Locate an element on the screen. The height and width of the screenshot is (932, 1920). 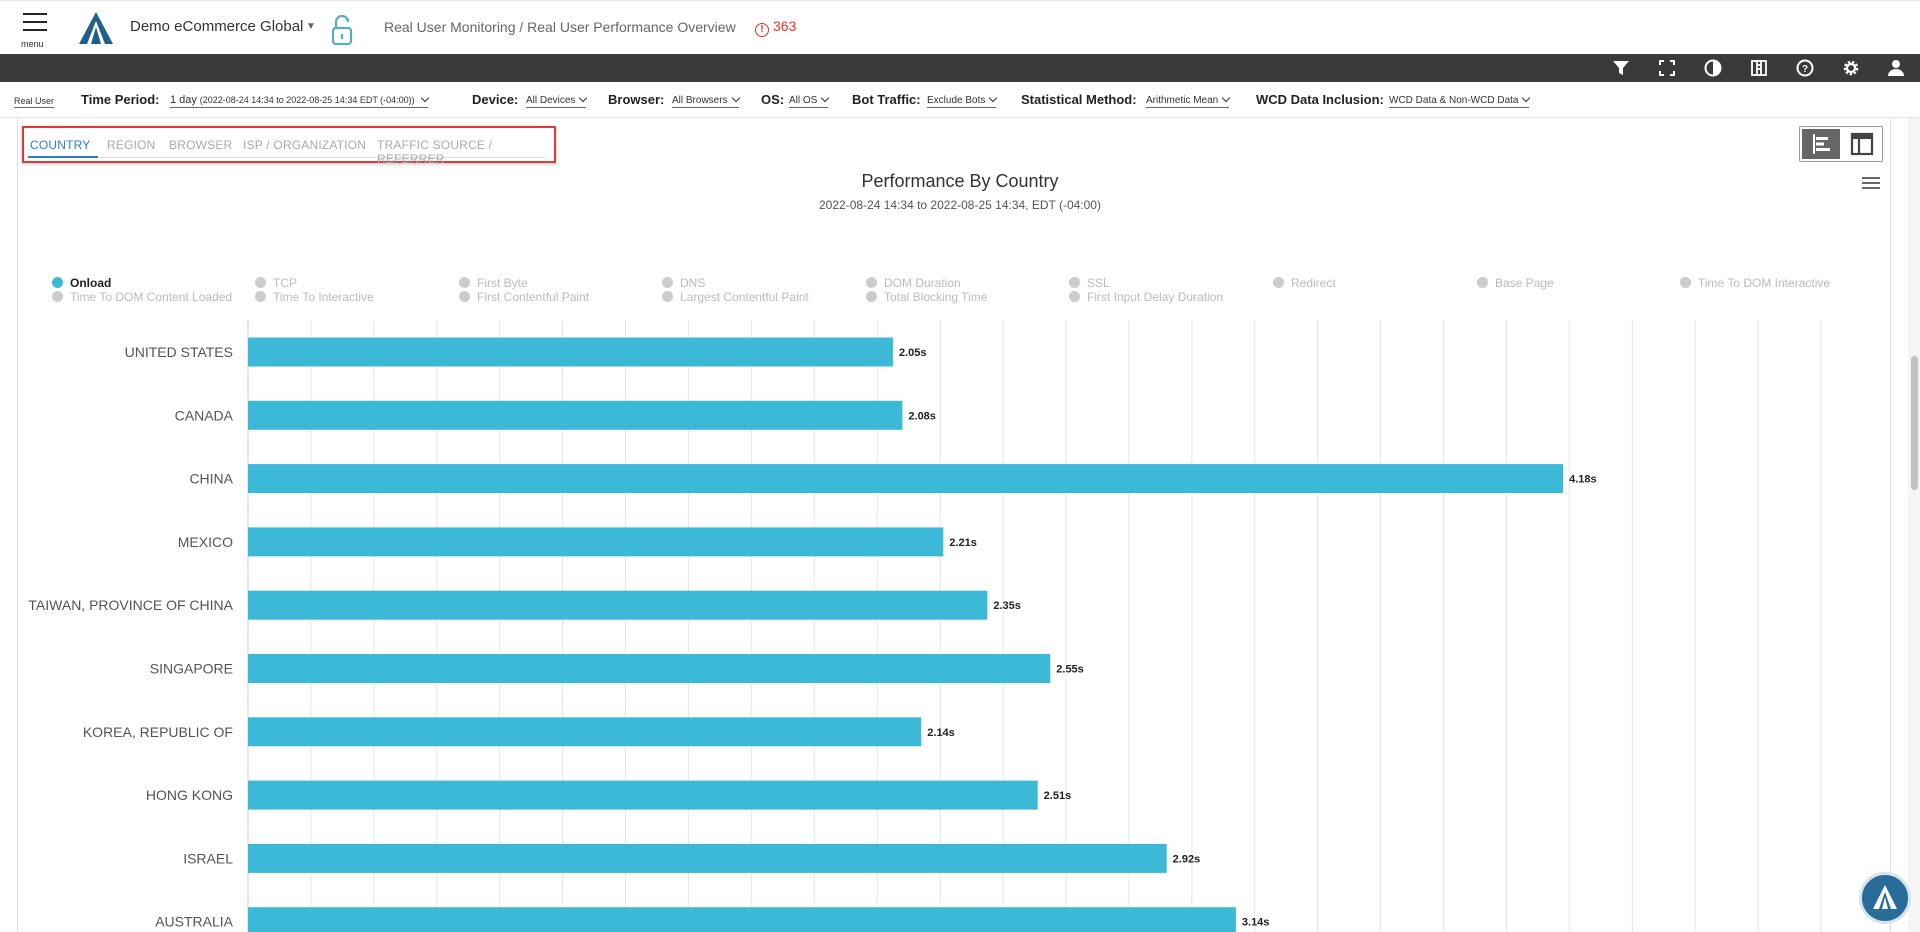
bot-traffic-select: Exclude Bots is located at coordinates (962, 100).